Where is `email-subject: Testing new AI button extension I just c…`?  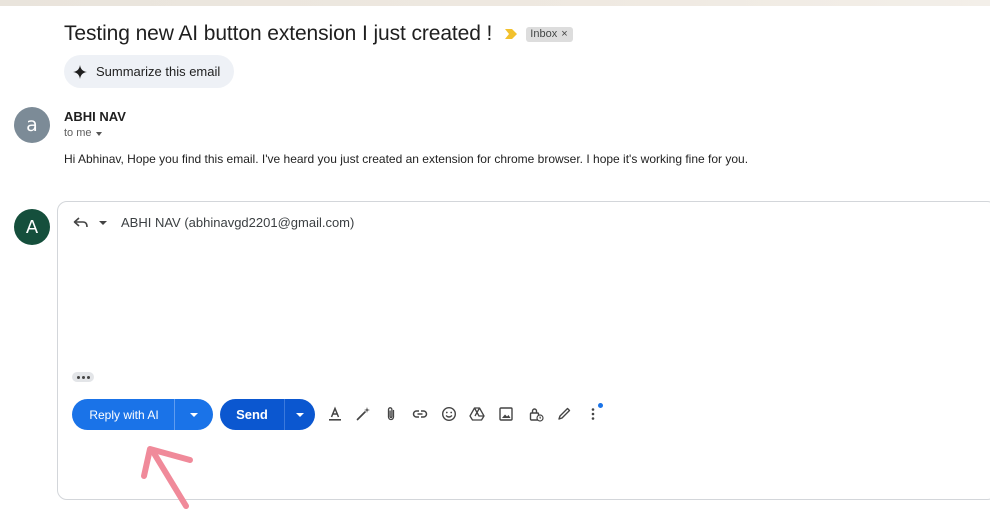
email-subject: Testing new AI button extension I just c… is located at coordinates (278, 33).